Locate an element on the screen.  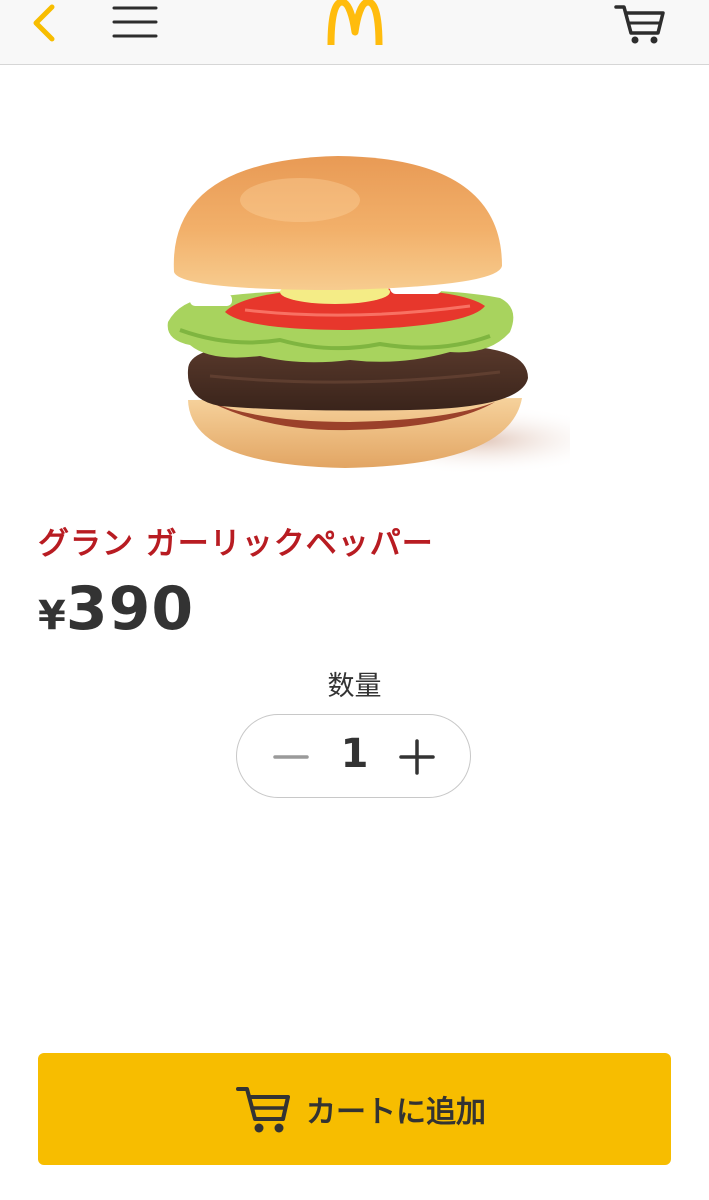
plus-icon is located at coordinates (417, 757).